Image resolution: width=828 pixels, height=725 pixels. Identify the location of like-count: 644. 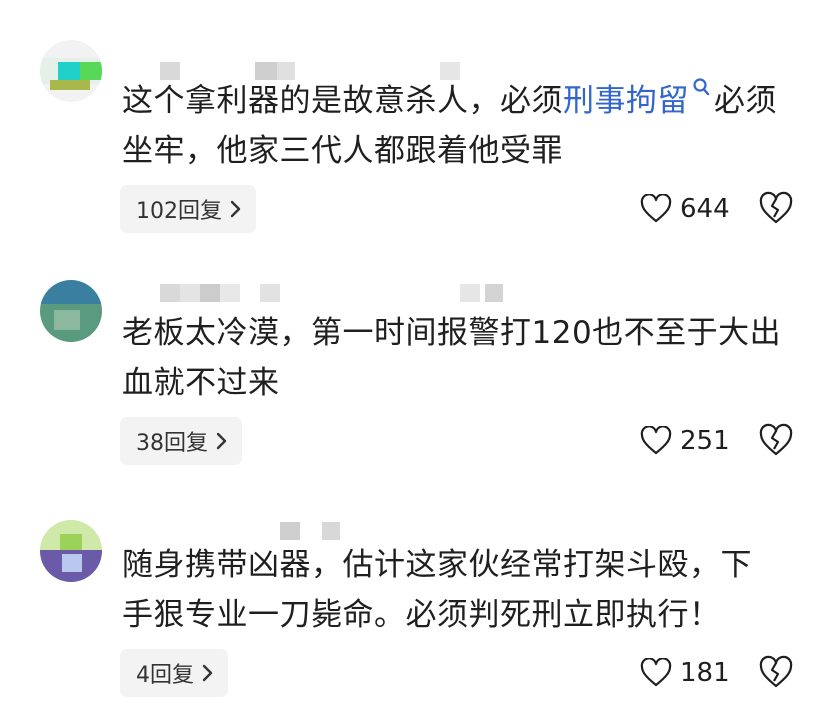
(705, 209).